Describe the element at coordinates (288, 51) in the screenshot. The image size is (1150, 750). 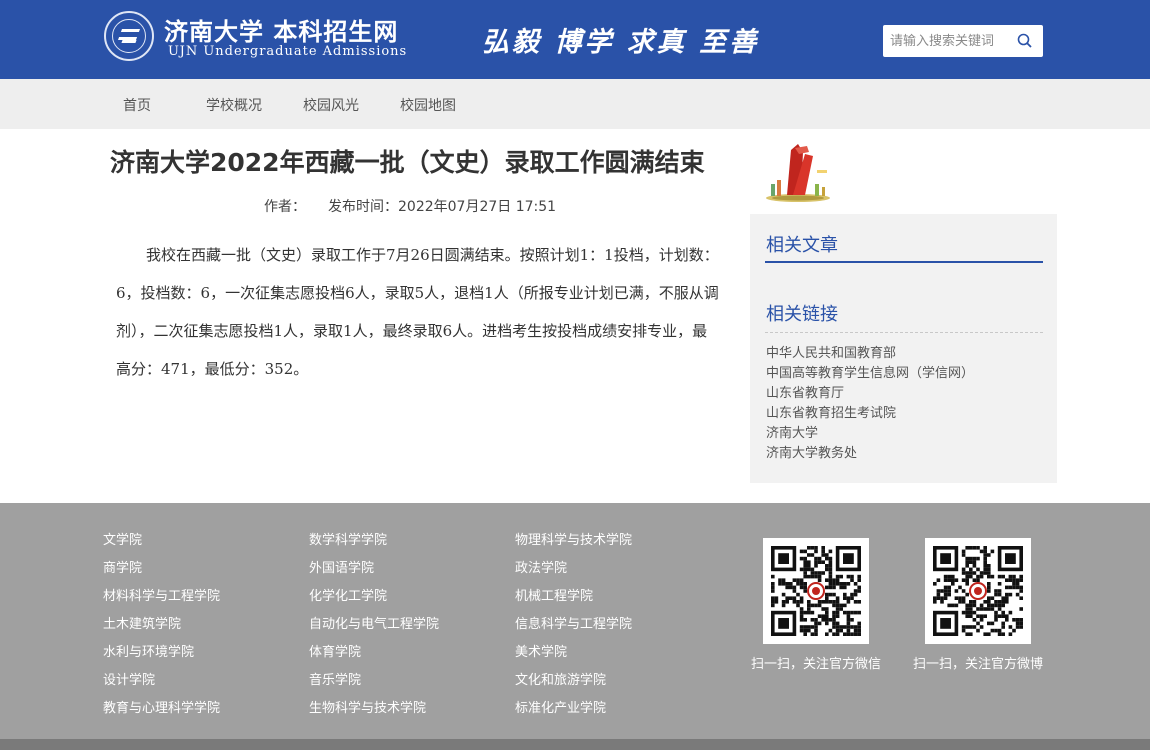
I see `site-logo-subtitle: UJN Undergraduate Admissions` at that location.